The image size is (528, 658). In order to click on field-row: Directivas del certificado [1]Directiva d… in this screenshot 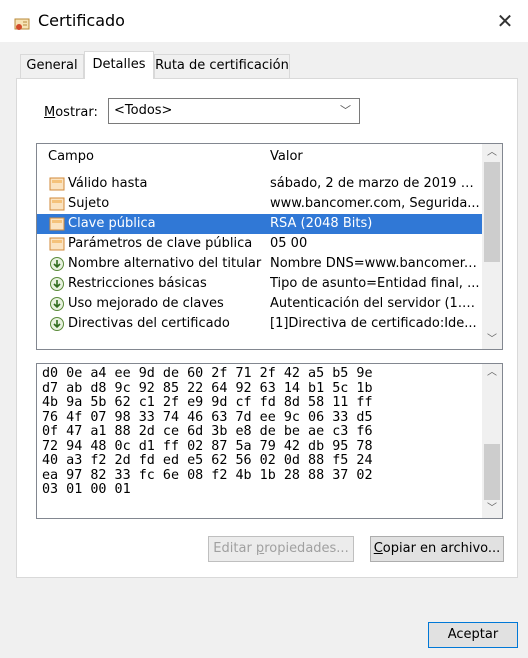, I will do `click(259, 324)`.